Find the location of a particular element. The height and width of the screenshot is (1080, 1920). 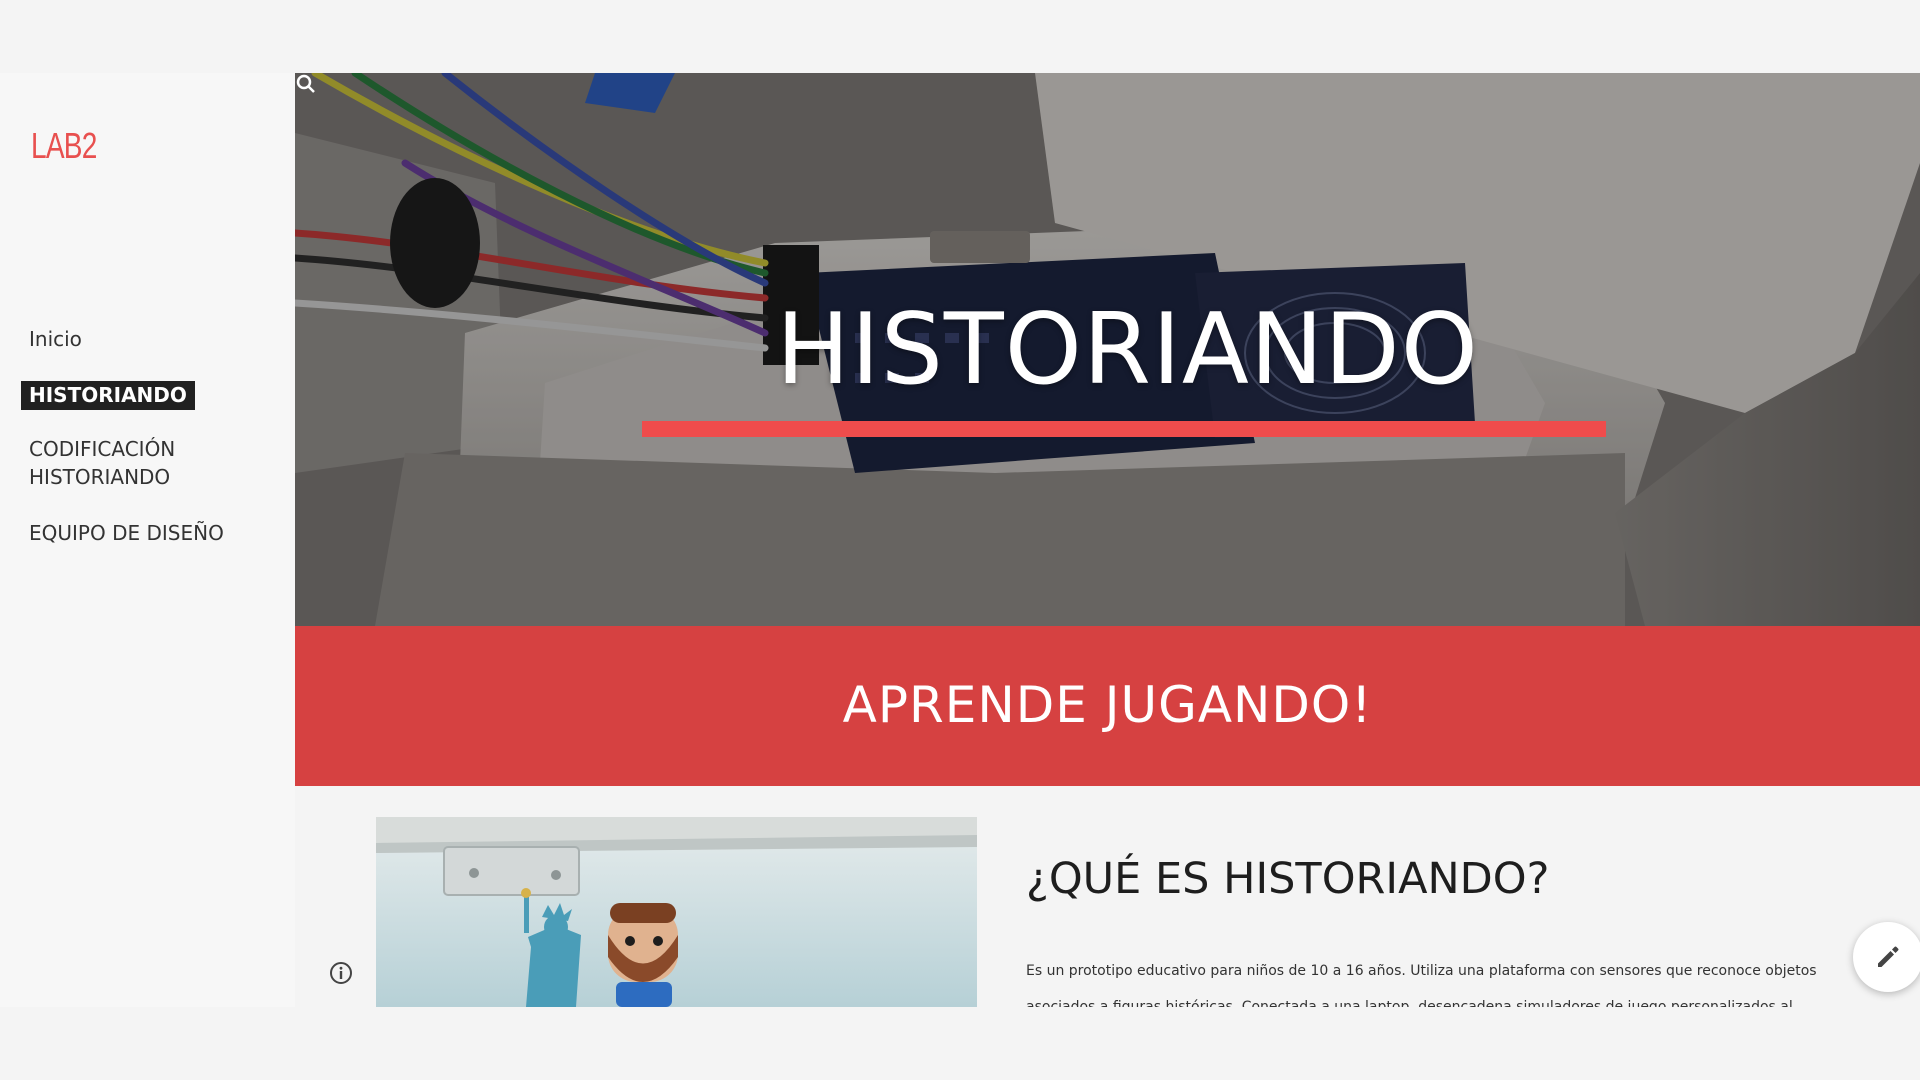

edit-button is located at coordinates (1886, 957).